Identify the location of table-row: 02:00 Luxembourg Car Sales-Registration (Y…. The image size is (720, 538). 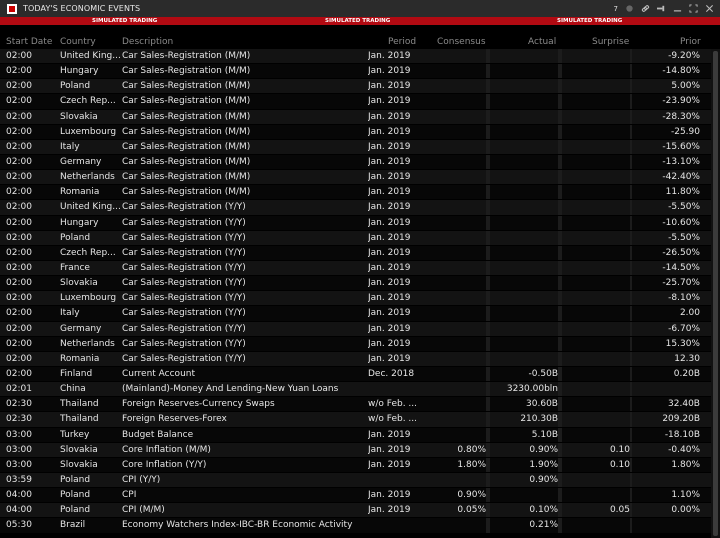
(355, 299).